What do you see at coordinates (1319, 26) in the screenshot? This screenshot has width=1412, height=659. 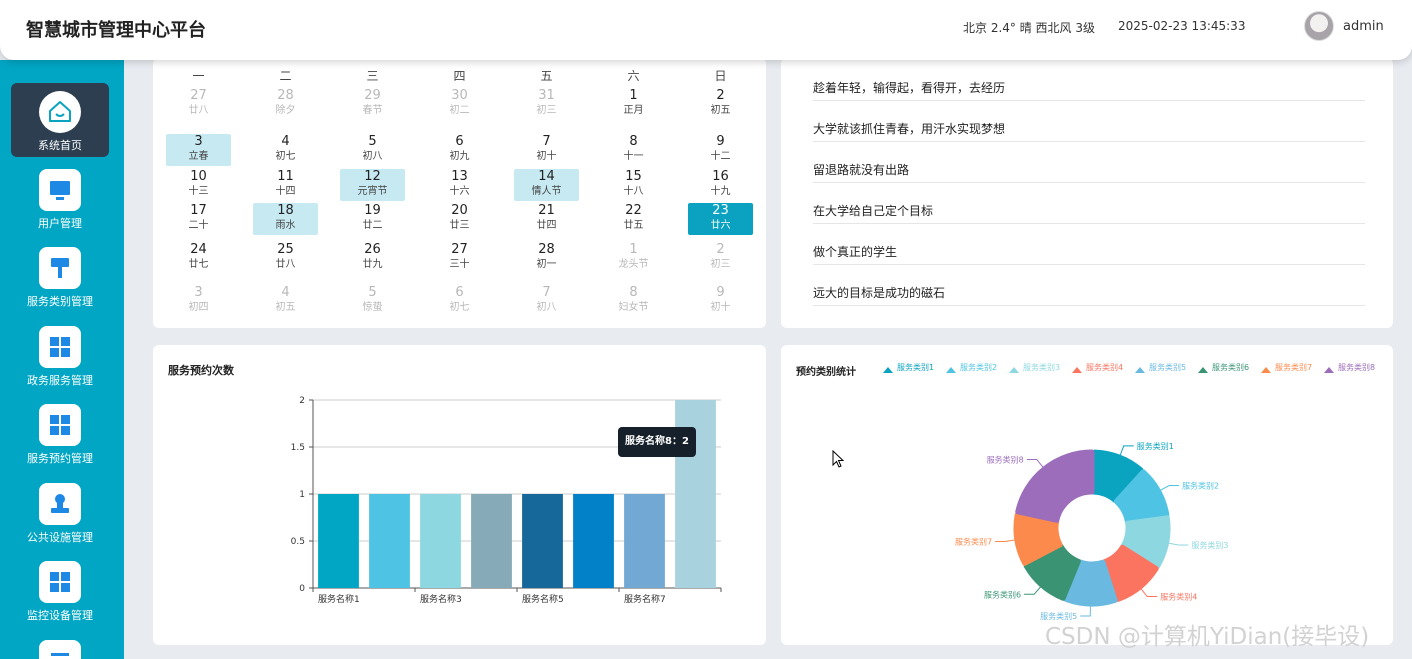 I see `avatar` at bounding box center [1319, 26].